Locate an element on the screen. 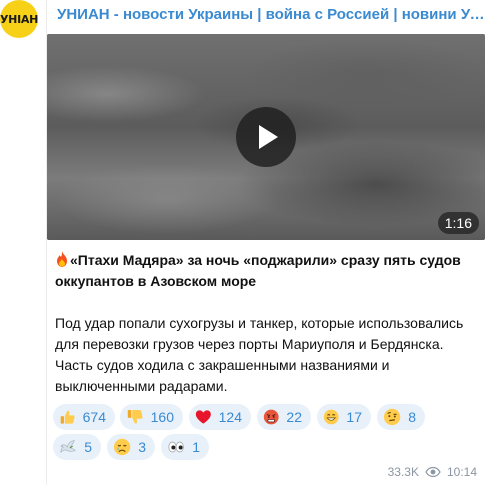 Image resolution: width=488 pixels, height=485 pixels. fire-icon is located at coordinates (62, 259).